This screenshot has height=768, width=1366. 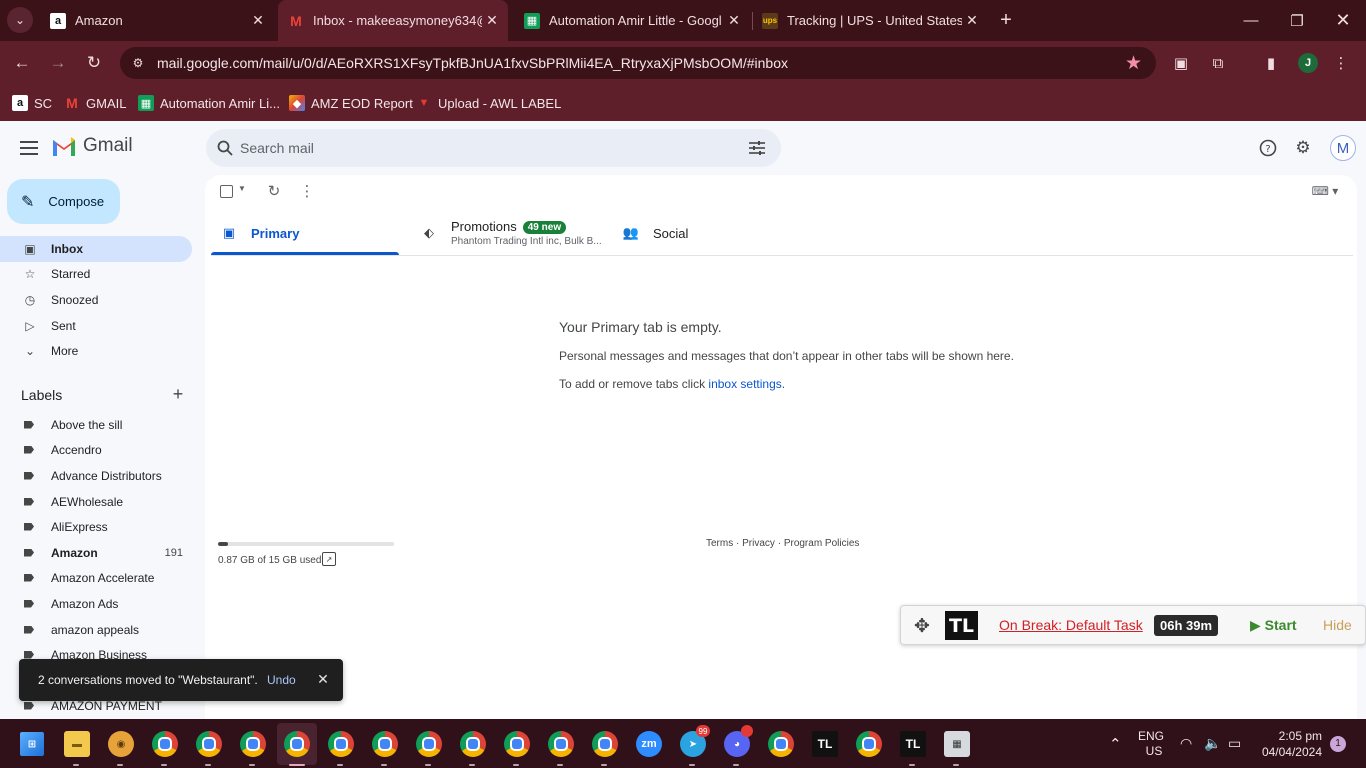 I want to click on search-icon, so click(x=225, y=148).